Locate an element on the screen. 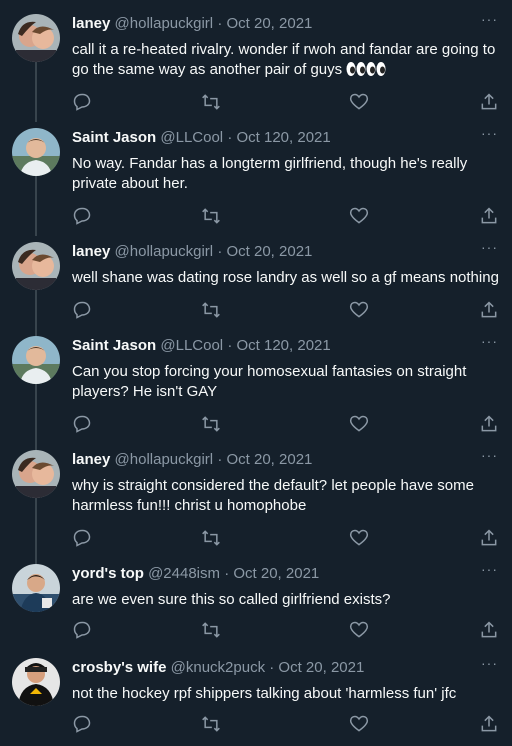 The image size is (512, 746). eyes-emoji-icon is located at coordinates (366, 72).